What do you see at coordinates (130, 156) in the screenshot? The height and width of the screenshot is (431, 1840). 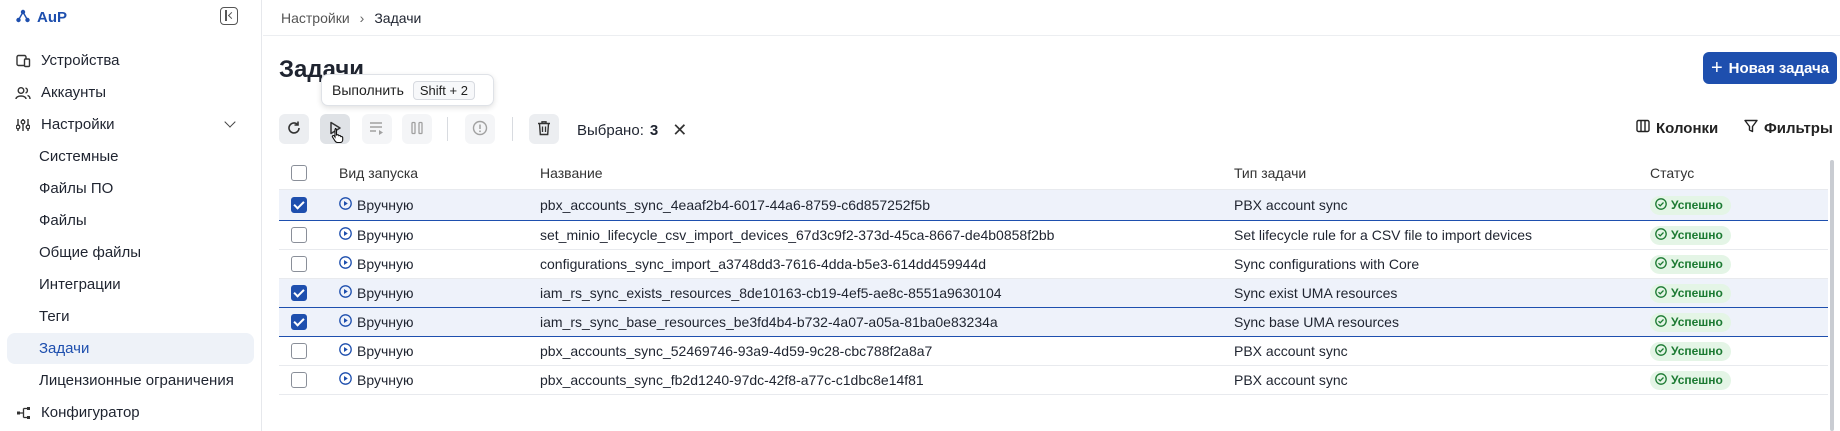 I see `sidebar-item-system: Системные` at bounding box center [130, 156].